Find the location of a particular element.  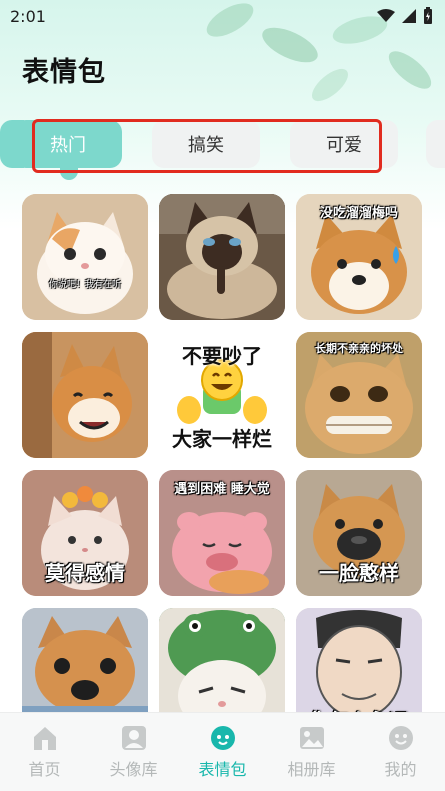

status-icons is located at coordinates (405, 16).